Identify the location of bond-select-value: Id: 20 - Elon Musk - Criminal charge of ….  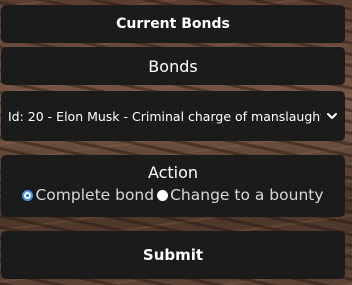
(164, 116).